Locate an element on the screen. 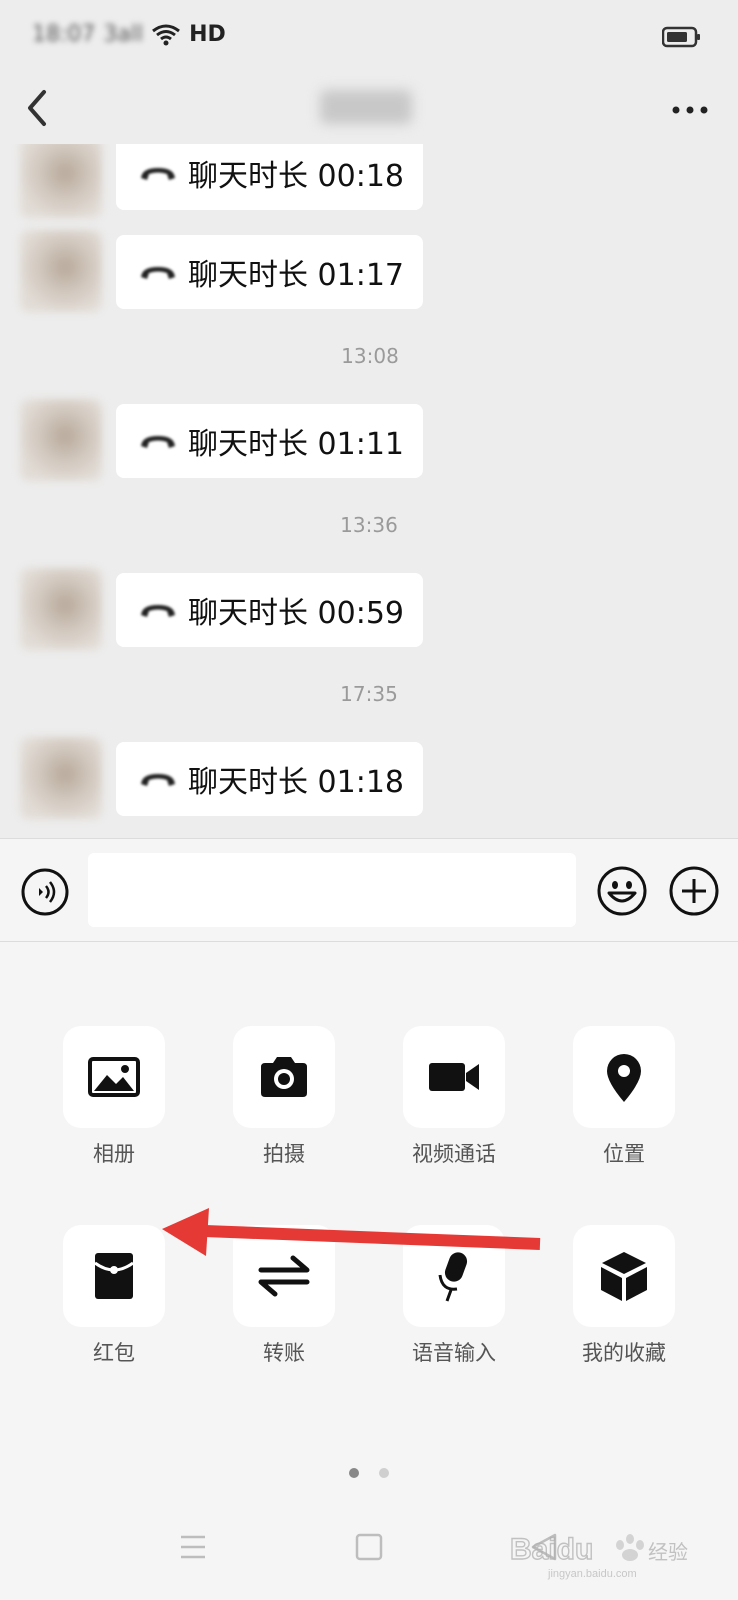 Image resolution: width=738 pixels, height=1600 pixels. call-duration-text: 聊天时长 01:11 is located at coordinates (296, 444).